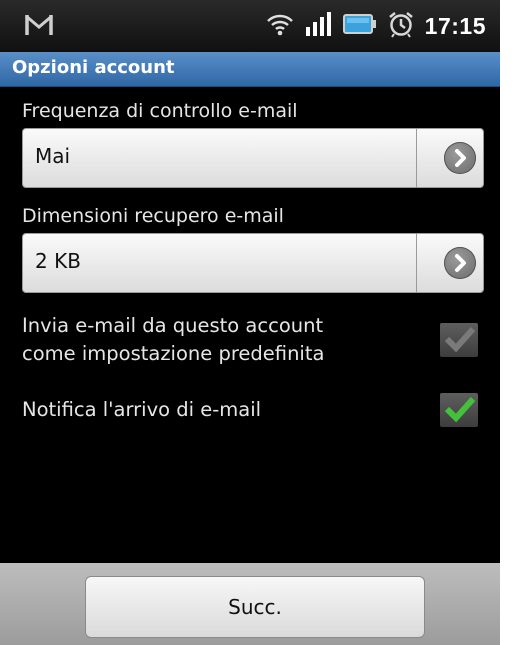 This screenshot has width=524, height=645. I want to click on battery-icon, so click(359, 26).